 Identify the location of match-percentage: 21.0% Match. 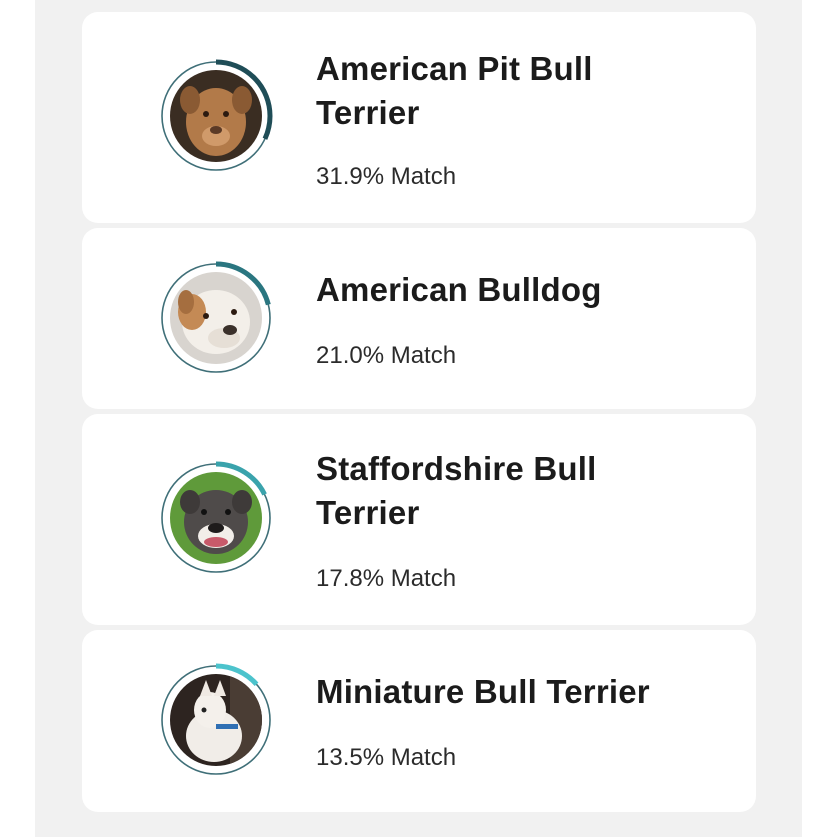
(386, 355).